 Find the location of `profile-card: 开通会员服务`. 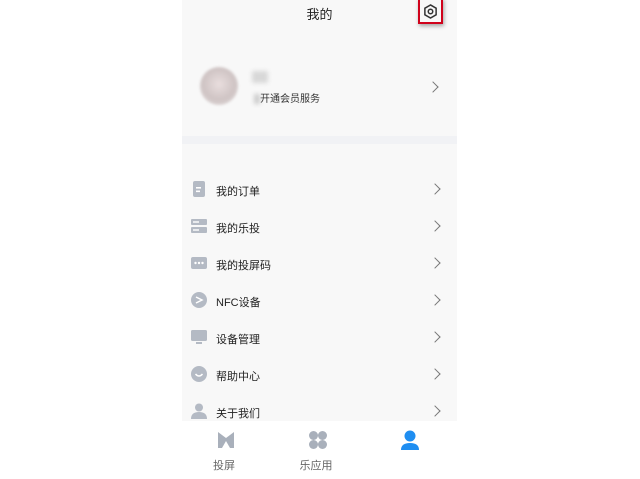

profile-card: 开通会员服务 is located at coordinates (319, 95).